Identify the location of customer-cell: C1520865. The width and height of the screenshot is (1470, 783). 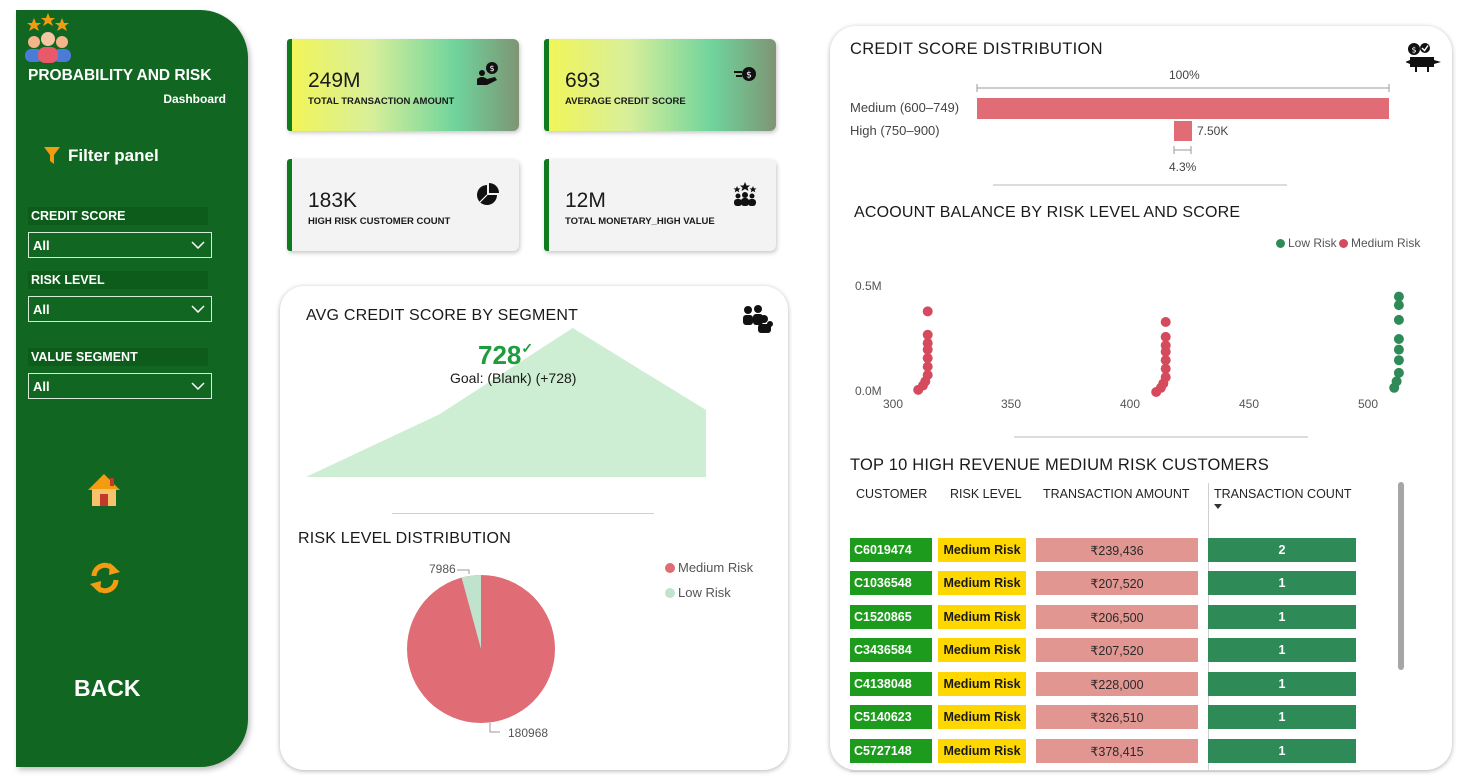
(891, 617).